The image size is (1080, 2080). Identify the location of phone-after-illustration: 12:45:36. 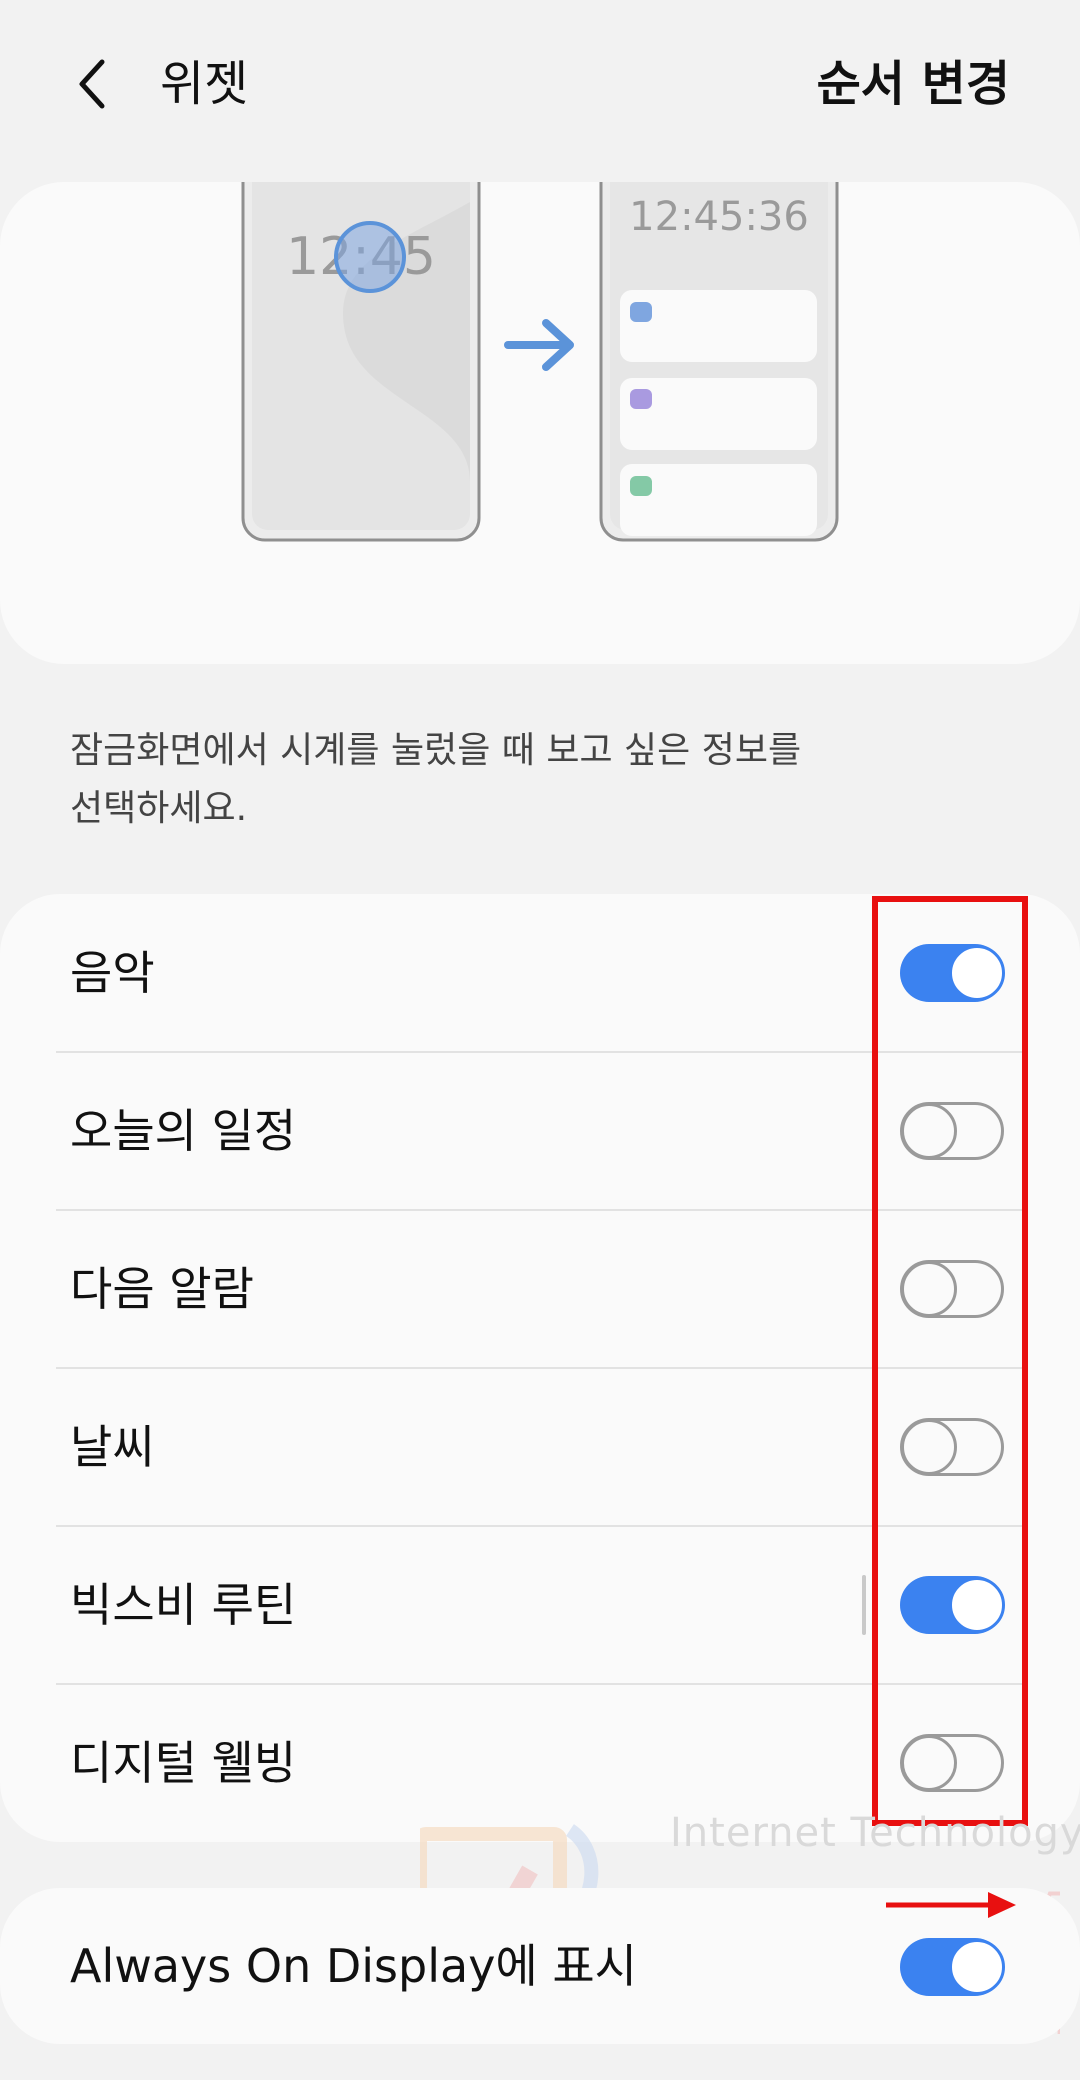
(719, 362).